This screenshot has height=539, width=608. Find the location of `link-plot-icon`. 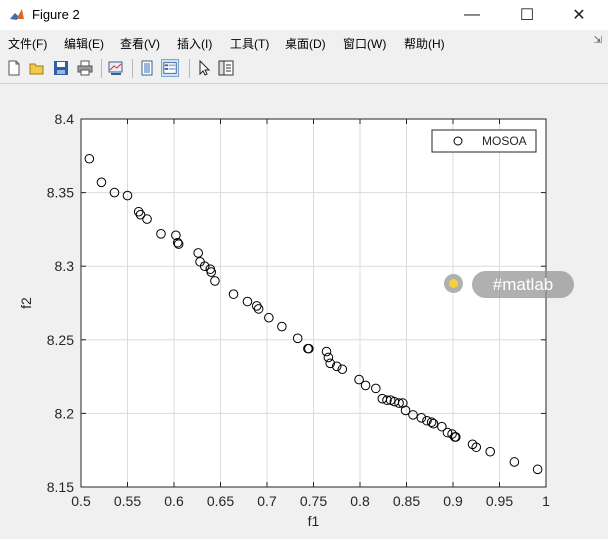

link-plot-icon is located at coordinates (116, 68).